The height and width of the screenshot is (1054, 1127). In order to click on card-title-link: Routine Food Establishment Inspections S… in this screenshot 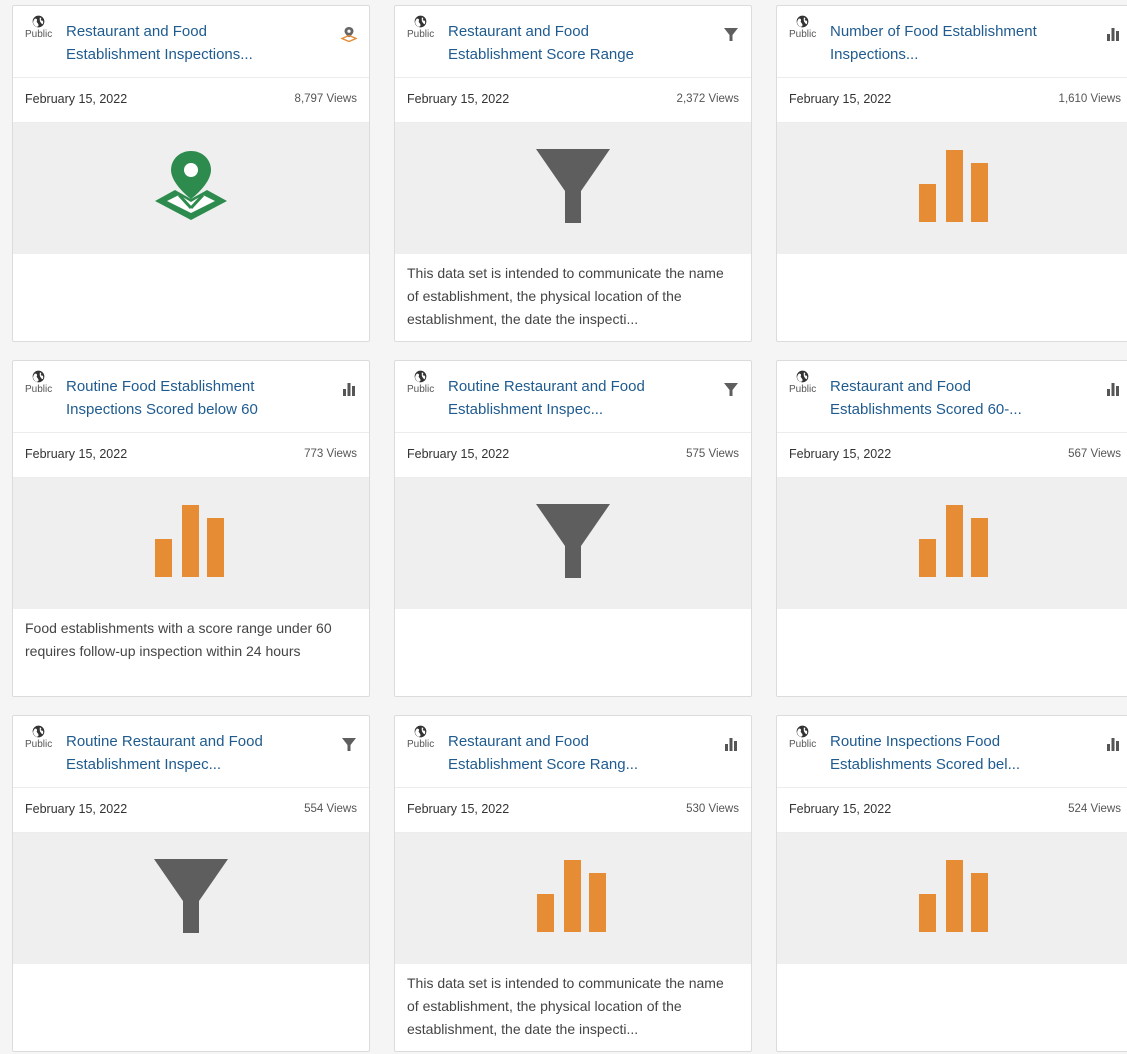, I will do `click(183, 398)`.